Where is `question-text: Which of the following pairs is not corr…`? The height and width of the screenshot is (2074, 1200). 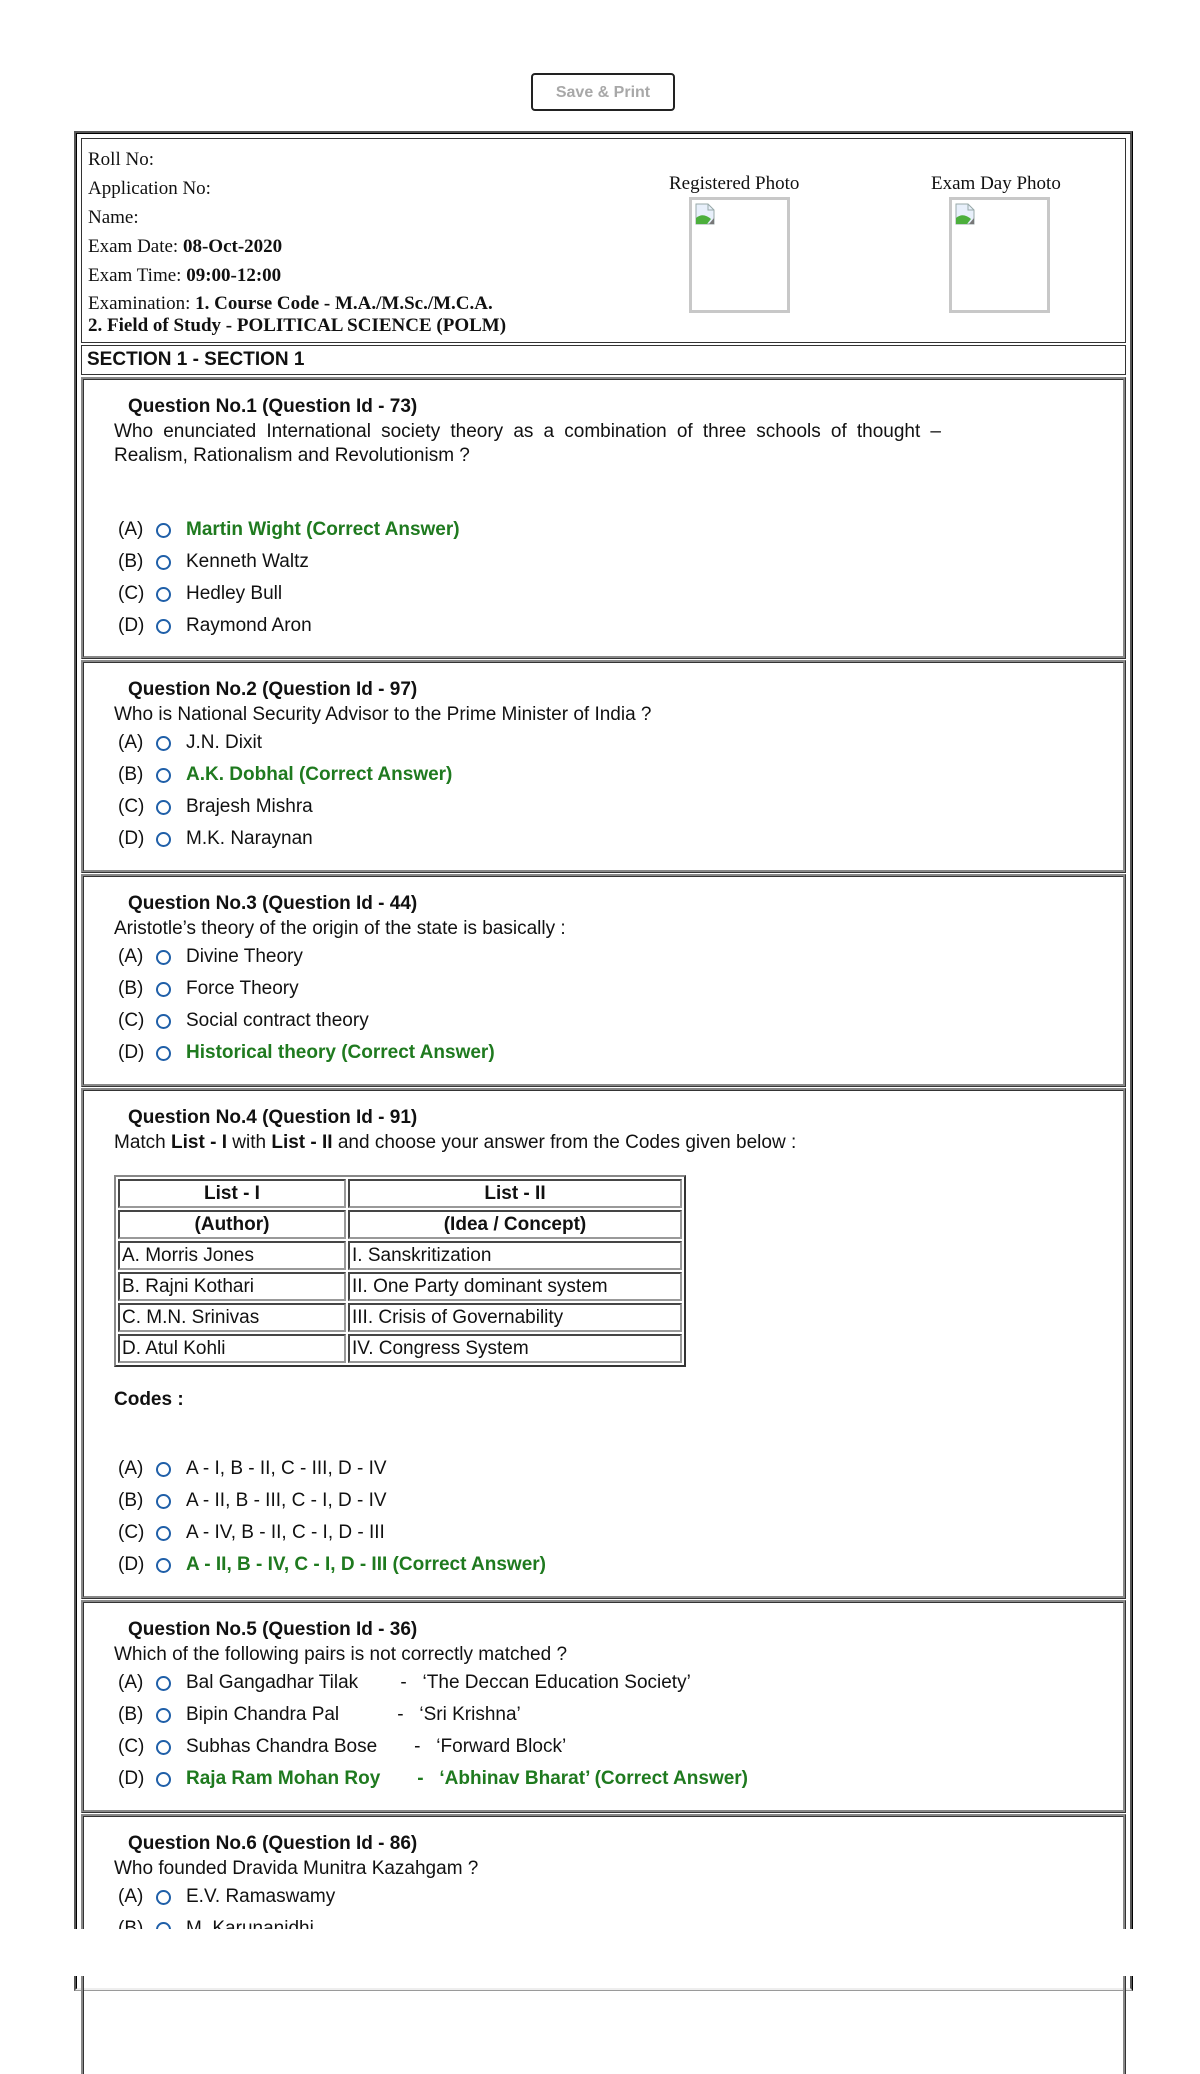 question-text: Which of the following pairs is not corr… is located at coordinates (341, 1654).